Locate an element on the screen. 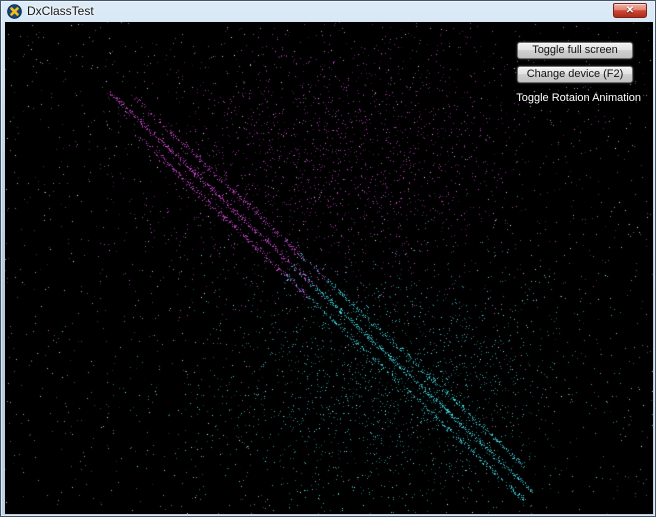  change-device-button: Change device (F2) is located at coordinates (575, 74).